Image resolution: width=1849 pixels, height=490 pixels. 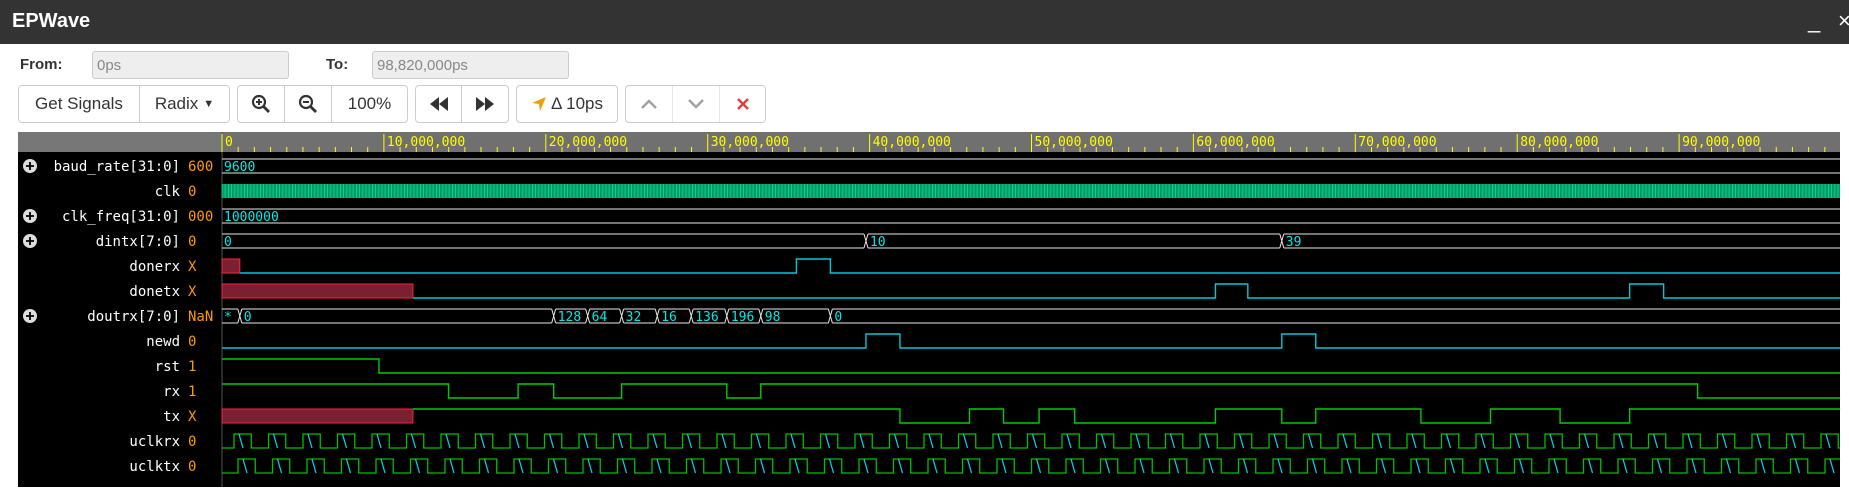 What do you see at coordinates (184, 104) in the screenshot?
I see `radix-dropdown: Radix ▼` at bounding box center [184, 104].